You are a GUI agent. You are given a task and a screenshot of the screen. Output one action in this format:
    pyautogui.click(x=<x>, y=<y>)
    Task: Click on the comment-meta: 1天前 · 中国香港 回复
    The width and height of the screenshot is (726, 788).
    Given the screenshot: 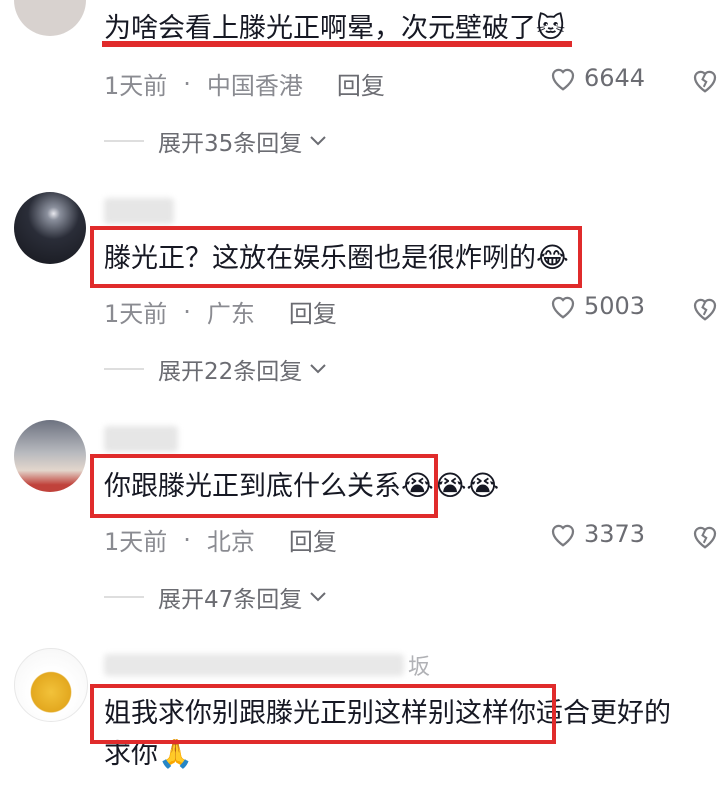 What is the action you would take?
    pyautogui.click(x=244, y=83)
    